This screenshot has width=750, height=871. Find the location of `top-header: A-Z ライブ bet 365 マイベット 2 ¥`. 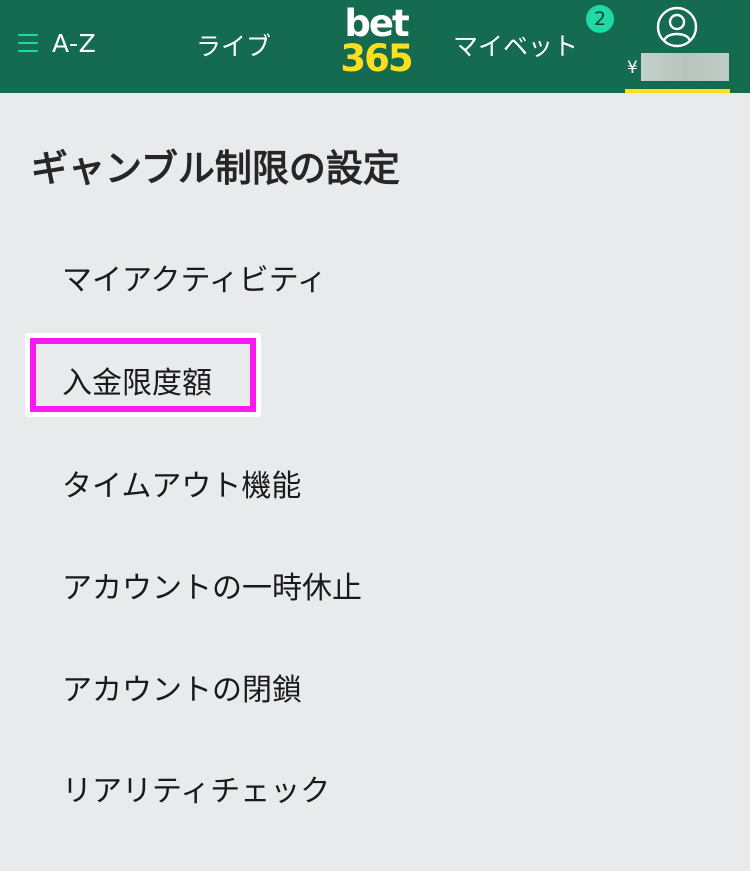

top-header: A-Z ライブ bet 365 マイベット 2 ¥ is located at coordinates (375, 46).